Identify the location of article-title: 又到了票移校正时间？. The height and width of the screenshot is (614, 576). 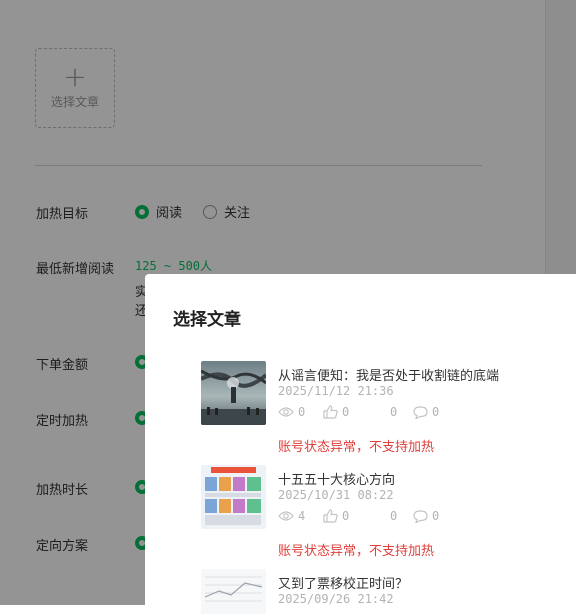
(343, 584).